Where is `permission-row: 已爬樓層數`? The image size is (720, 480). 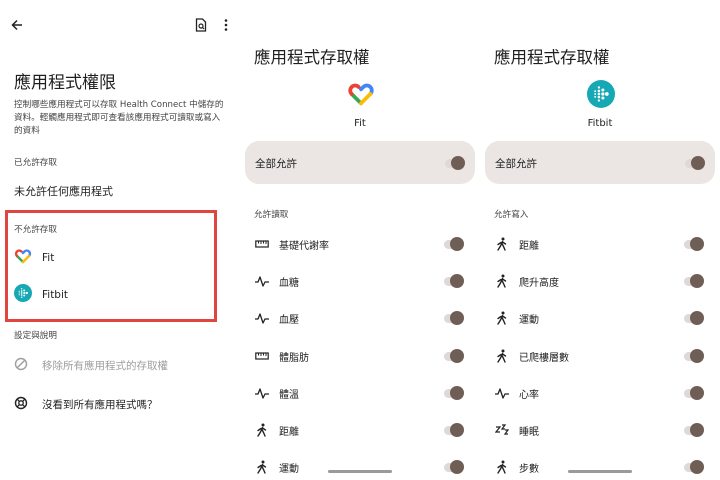
permission-row: 已爬樓層數 is located at coordinates (600, 356).